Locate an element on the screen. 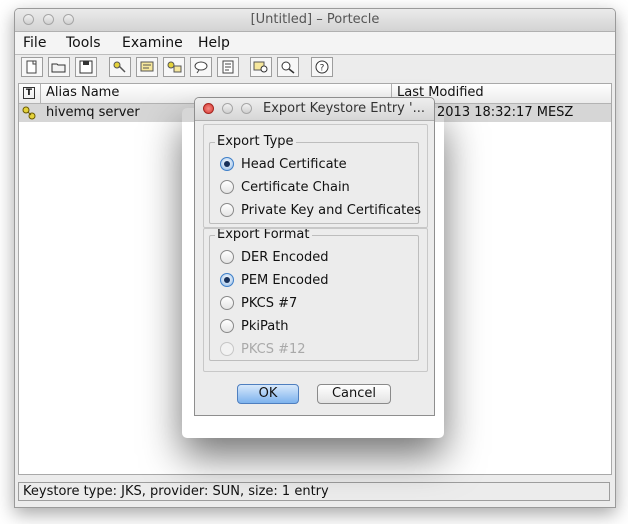  examine-cert-icon is located at coordinates (261, 67).